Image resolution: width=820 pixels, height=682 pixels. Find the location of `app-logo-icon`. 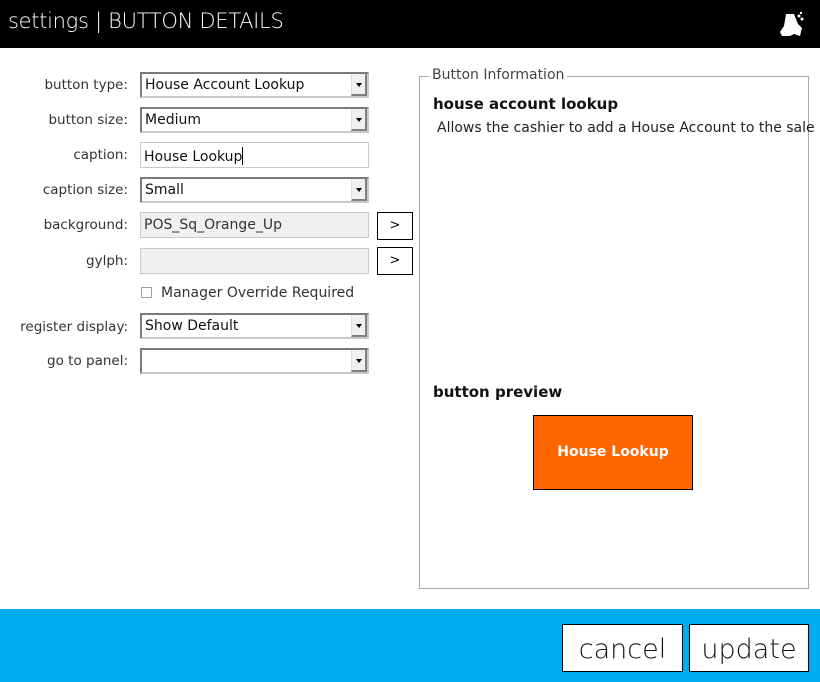

app-logo-icon is located at coordinates (792, 23).